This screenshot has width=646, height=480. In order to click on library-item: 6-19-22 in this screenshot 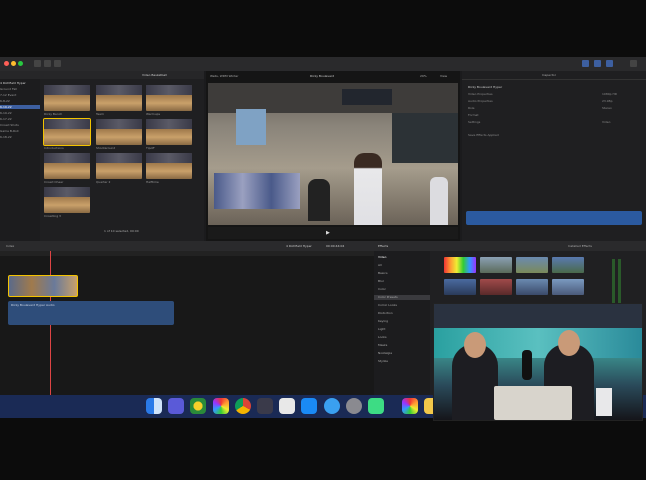, I will do `click(20, 113)`.